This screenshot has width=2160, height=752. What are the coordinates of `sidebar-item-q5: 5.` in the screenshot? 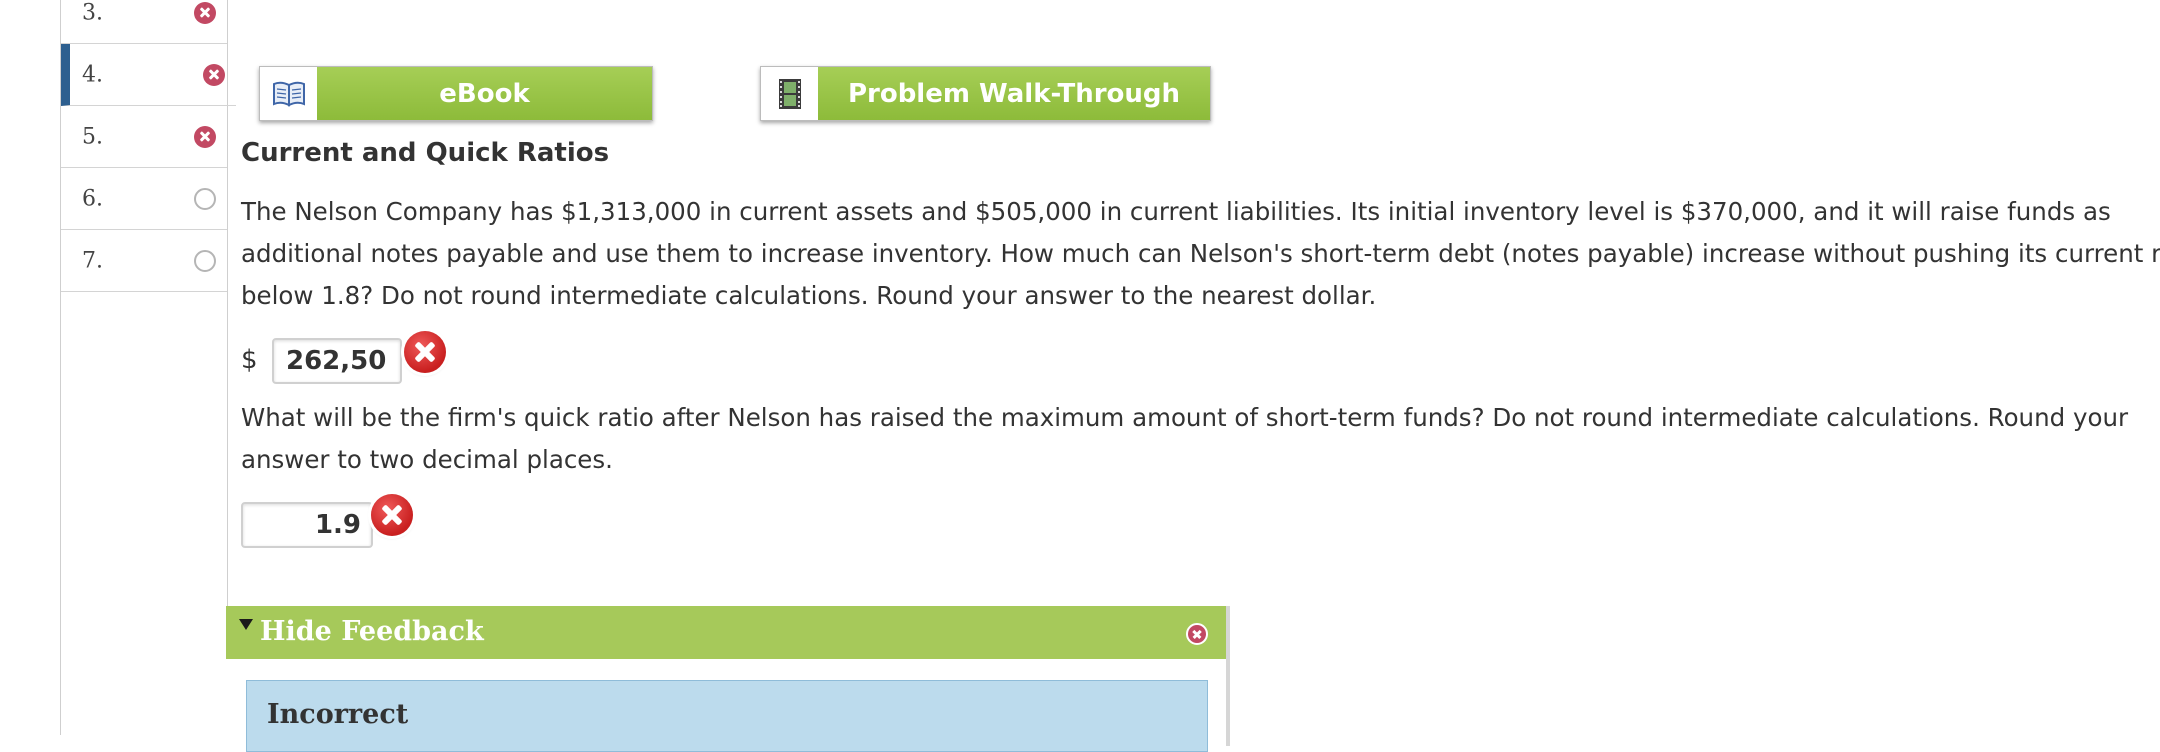 It's located at (144, 137).